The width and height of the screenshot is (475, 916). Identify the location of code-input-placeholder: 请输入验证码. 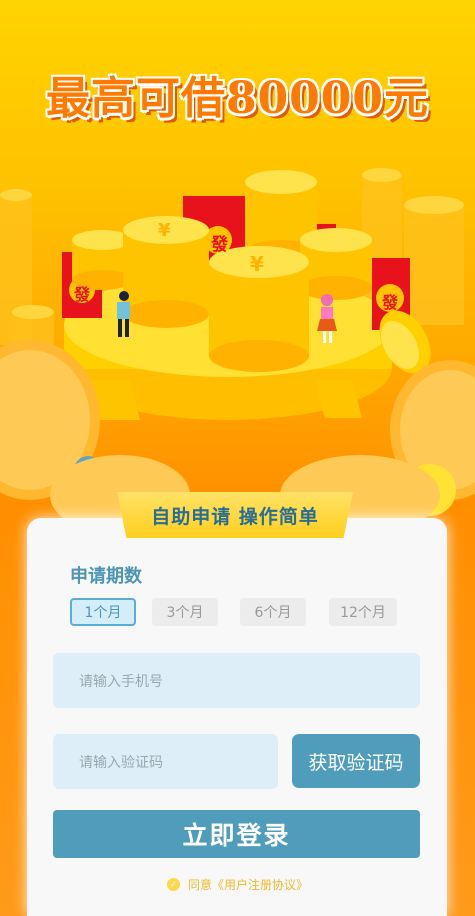
(121, 762).